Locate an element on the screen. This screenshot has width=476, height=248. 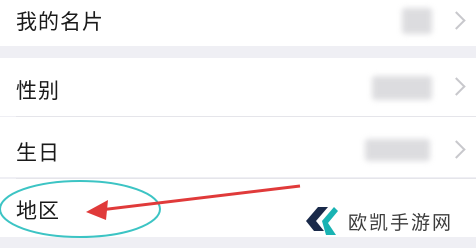
pointer-arrow-line is located at coordinates (200, 198).